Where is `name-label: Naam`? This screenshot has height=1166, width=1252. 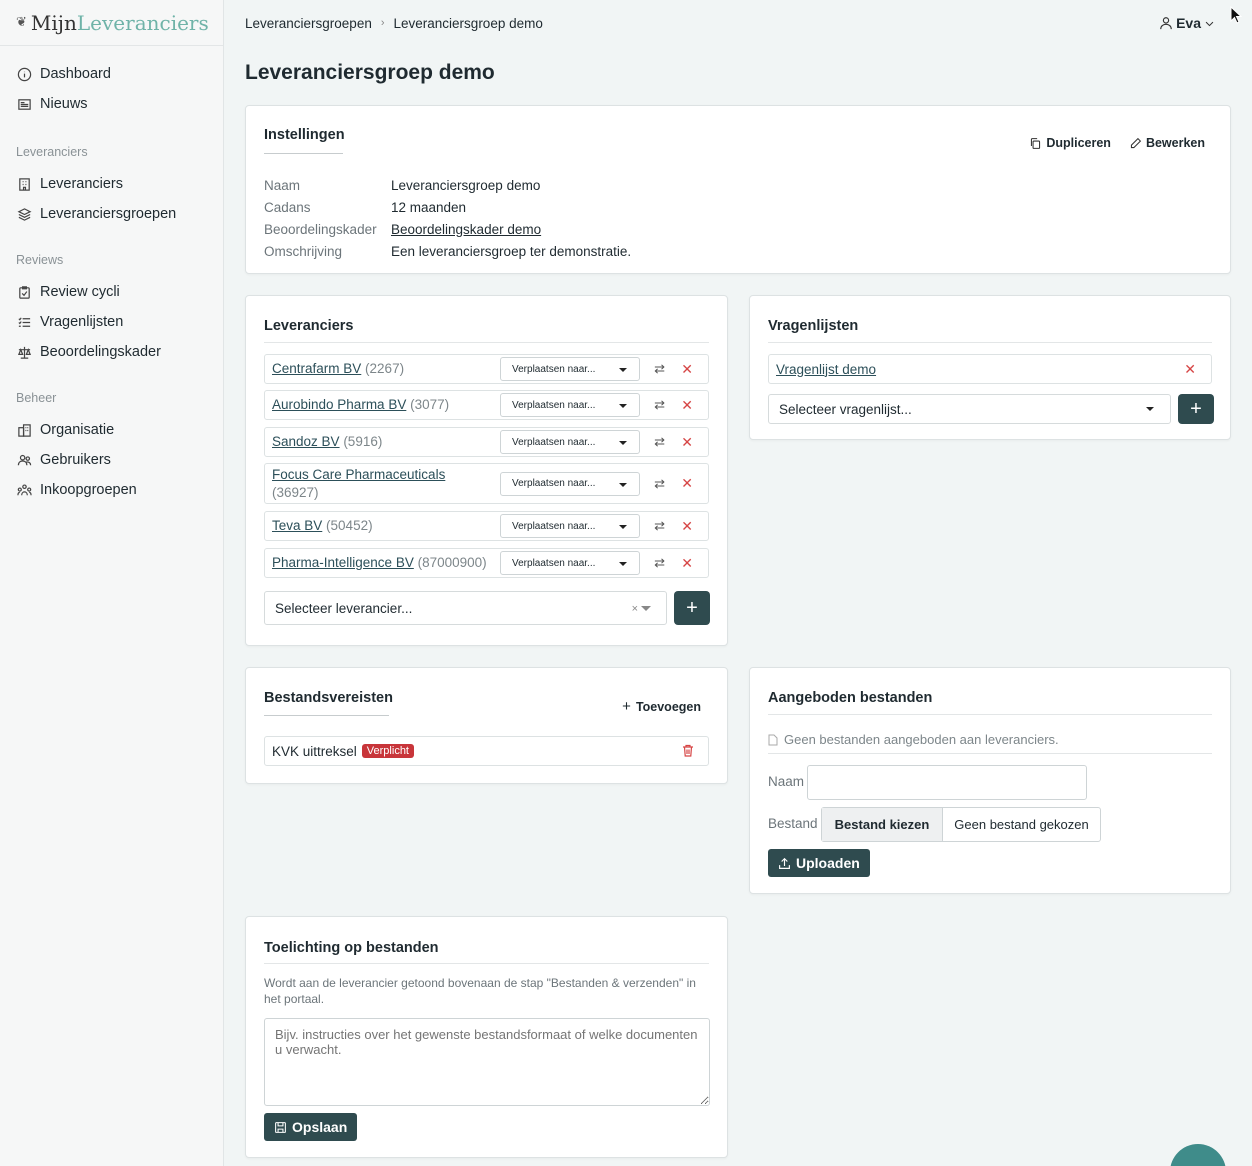 name-label: Naam is located at coordinates (786, 781).